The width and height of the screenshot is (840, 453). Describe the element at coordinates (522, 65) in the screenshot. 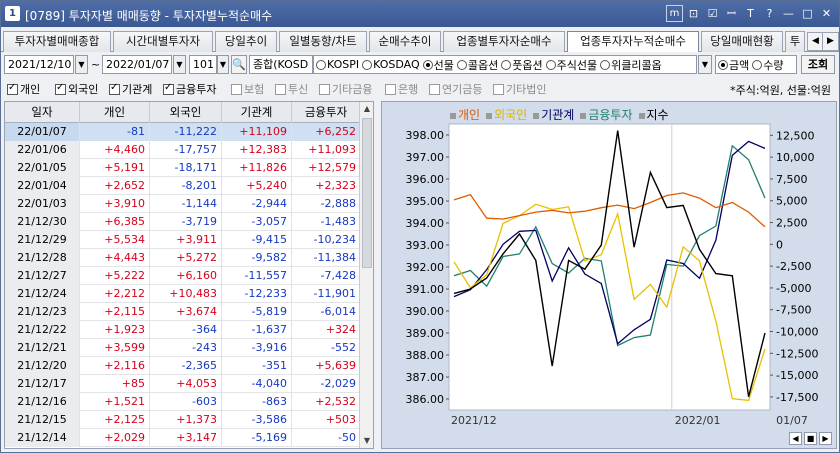

I see `radio-put: 풋옵션` at that location.